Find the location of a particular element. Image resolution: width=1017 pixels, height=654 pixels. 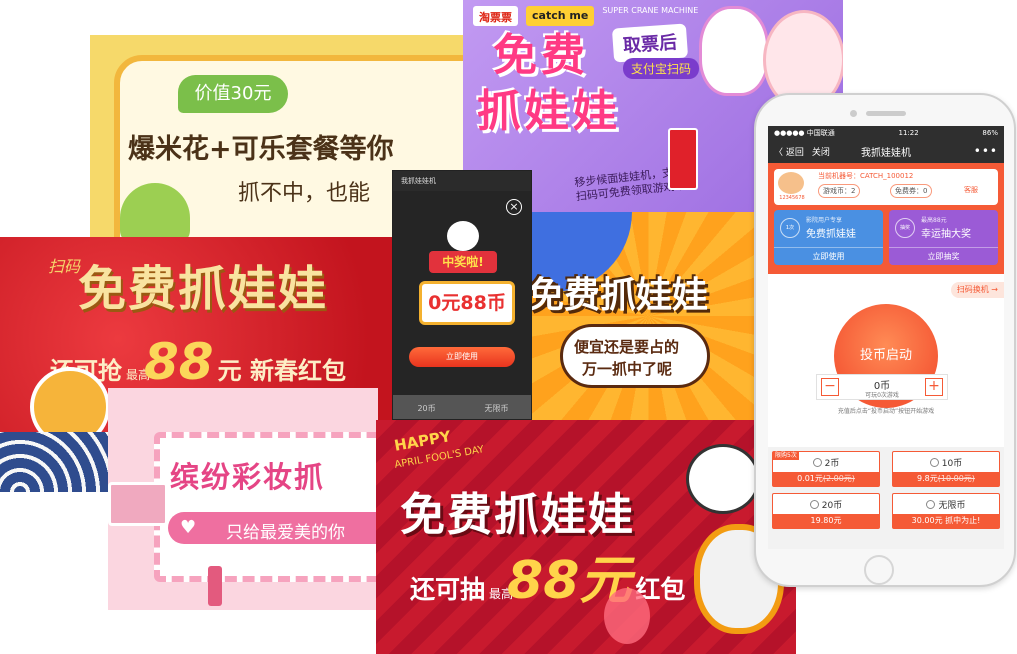

cheap-title: 免费抓娃娃 is located at coordinates (620, 295).